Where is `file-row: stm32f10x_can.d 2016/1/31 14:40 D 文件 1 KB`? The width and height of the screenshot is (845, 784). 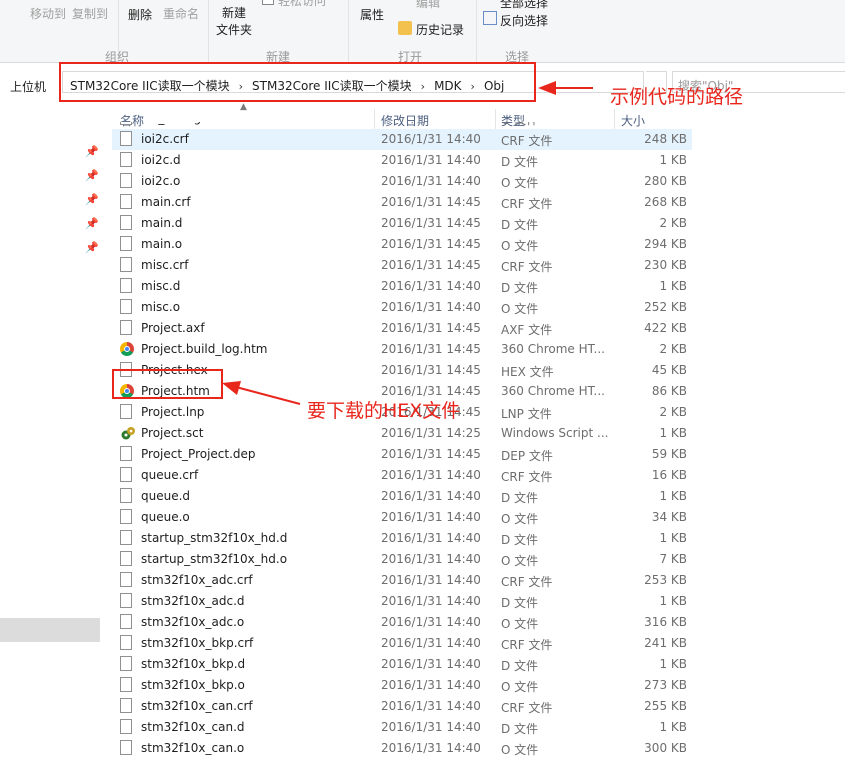 file-row: stm32f10x_can.d 2016/1/31 14:40 D 文件 1 KB is located at coordinates (402, 727).